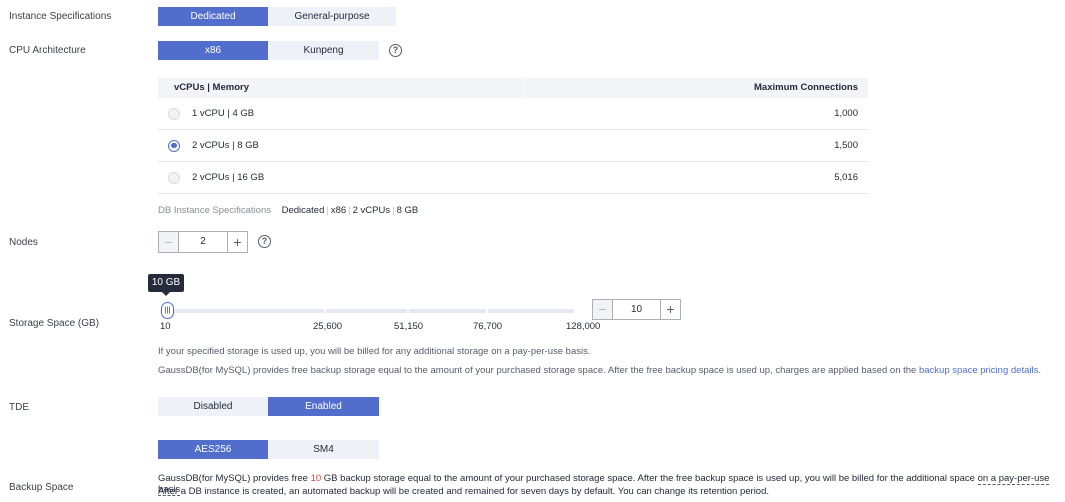  What do you see at coordinates (168, 242) in the screenshot?
I see `nodes-decrement-button: −` at bounding box center [168, 242].